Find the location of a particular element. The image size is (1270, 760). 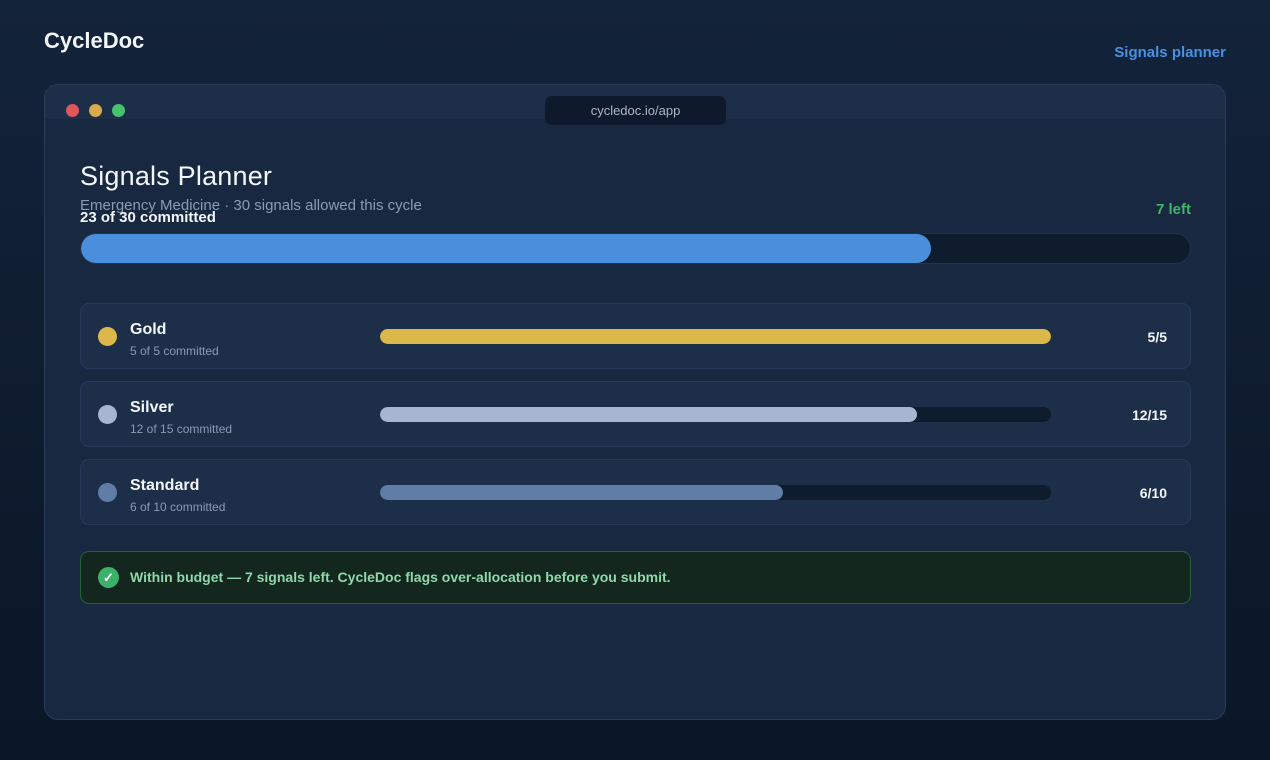

window-titlebar: cycledoc.io/app is located at coordinates (635, 105).